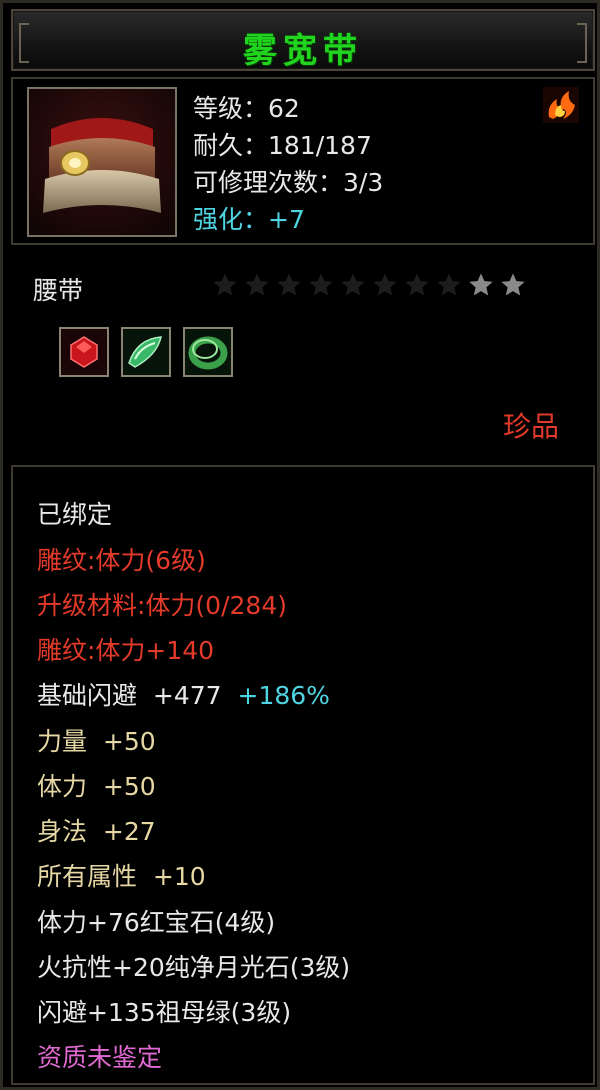 This screenshot has width=600, height=1090. I want to click on agility-row: 身法 +27, so click(96, 830).